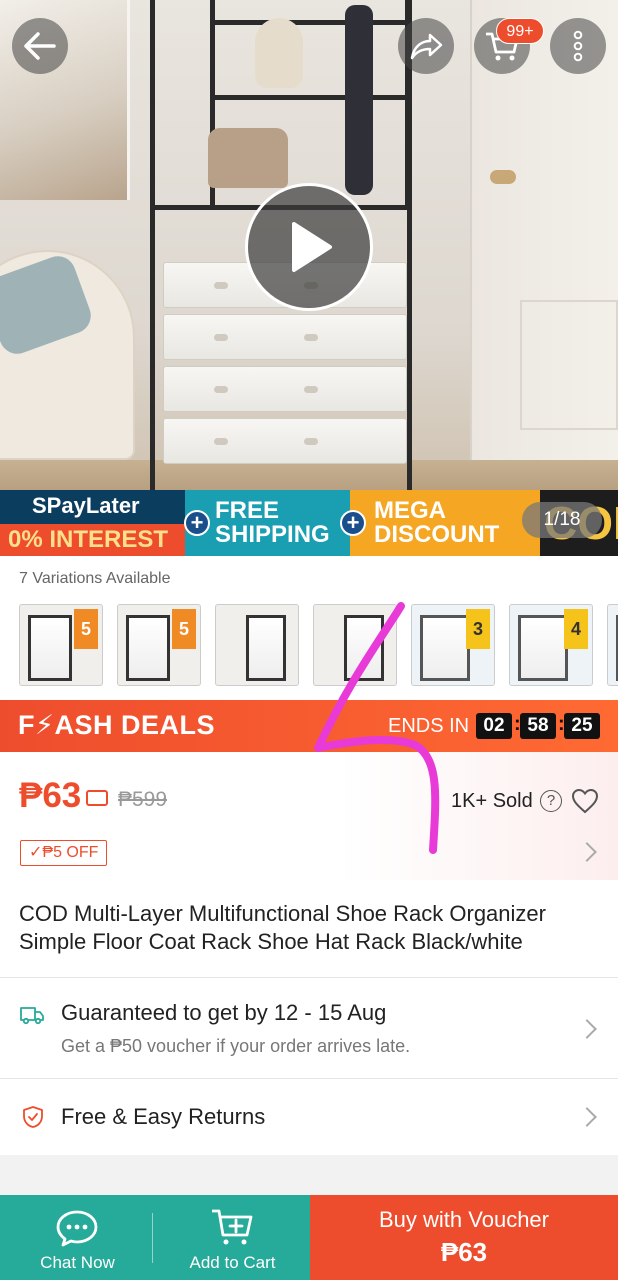  What do you see at coordinates (279, 53) in the screenshot?
I see `hat` at bounding box center [279, 53].